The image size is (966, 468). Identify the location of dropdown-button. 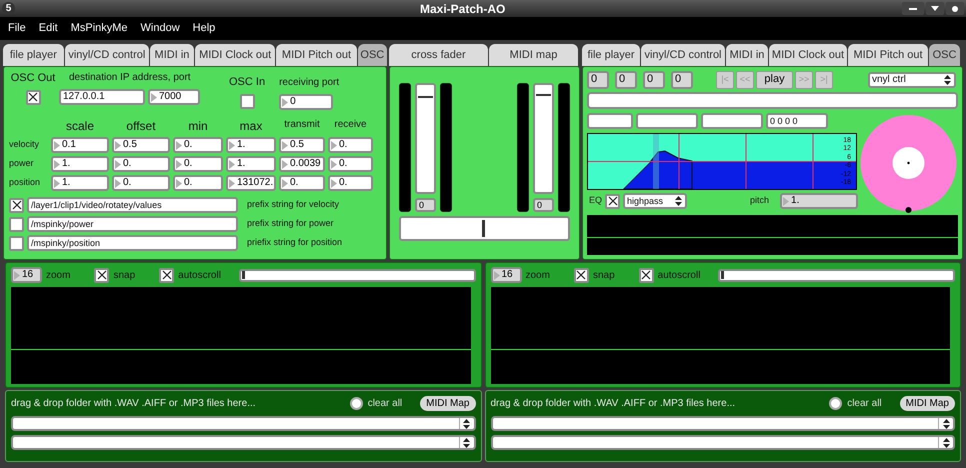
(935, 8).